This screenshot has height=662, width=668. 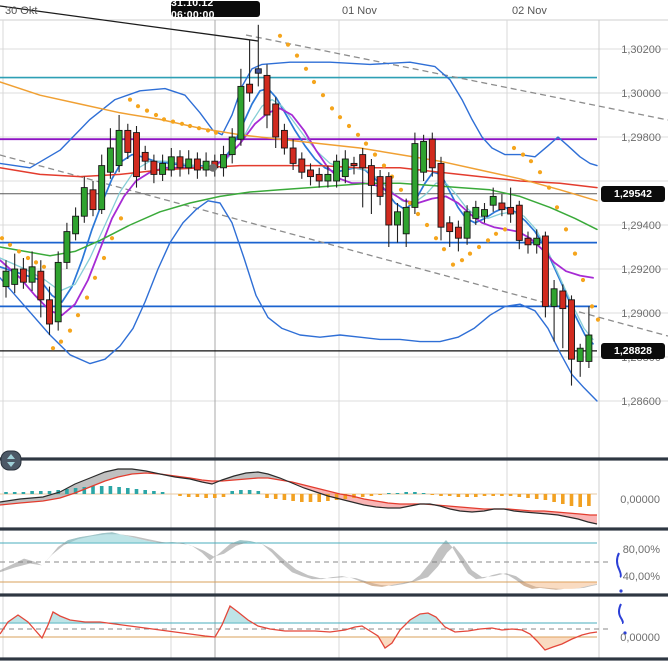 What do you see at coordinates (11, 460) in the screenshot?
I see `panel-splitter-button` at bounding box center [11, 460].